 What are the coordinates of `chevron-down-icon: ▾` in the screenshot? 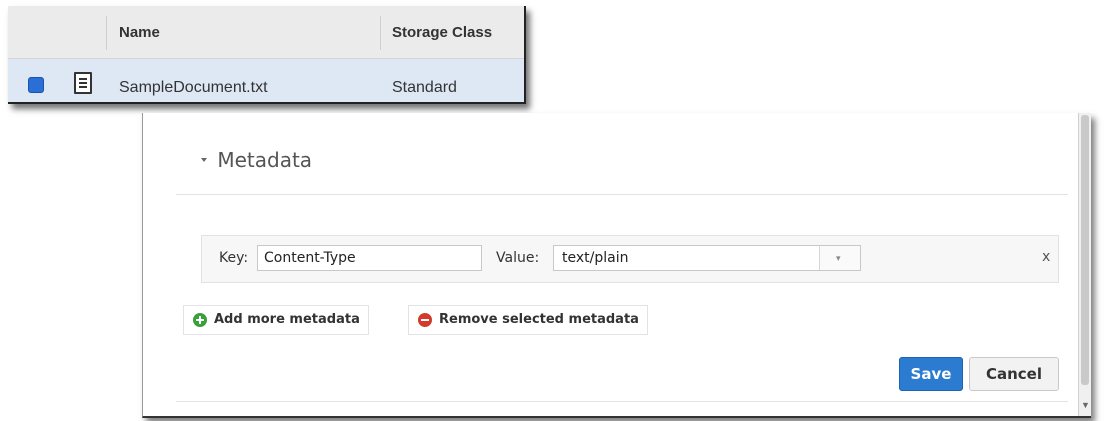 It's located at (838, 258).